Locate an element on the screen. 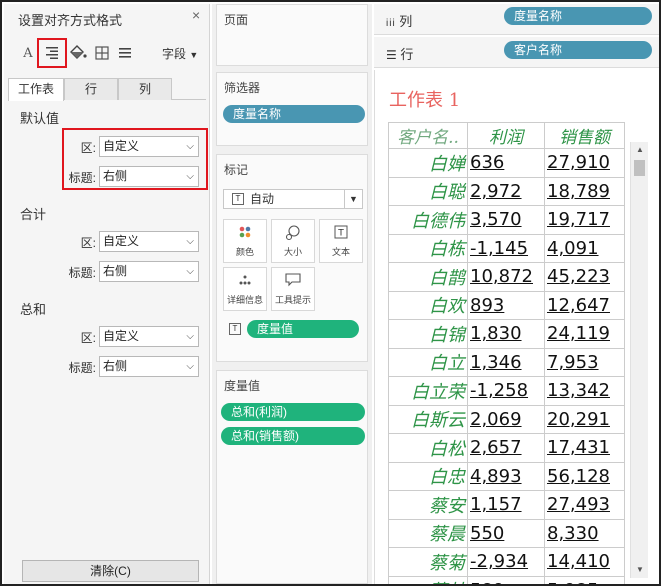 The image size is (661, 586). row-customer-name: 白立 is located at coordinates (428, 362).